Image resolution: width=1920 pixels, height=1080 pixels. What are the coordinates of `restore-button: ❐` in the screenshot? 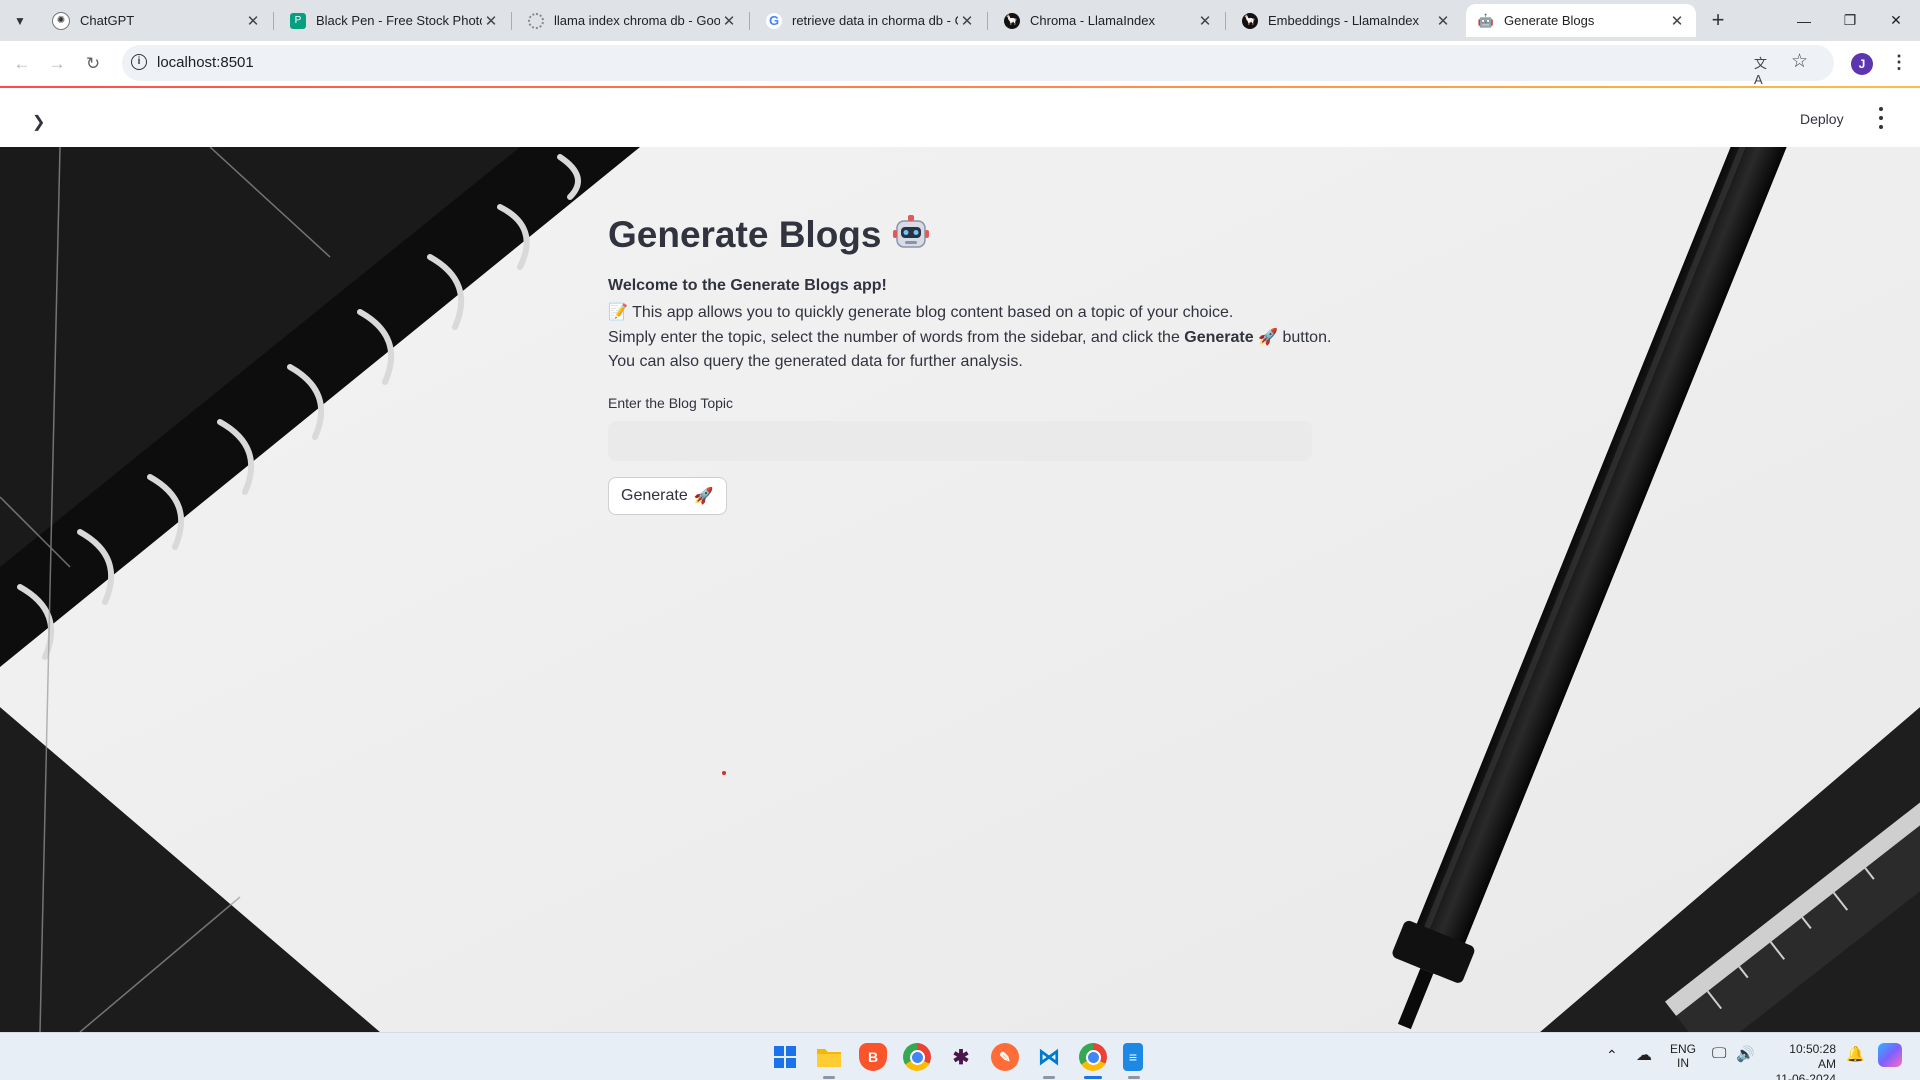 It's located at (1850, 20).